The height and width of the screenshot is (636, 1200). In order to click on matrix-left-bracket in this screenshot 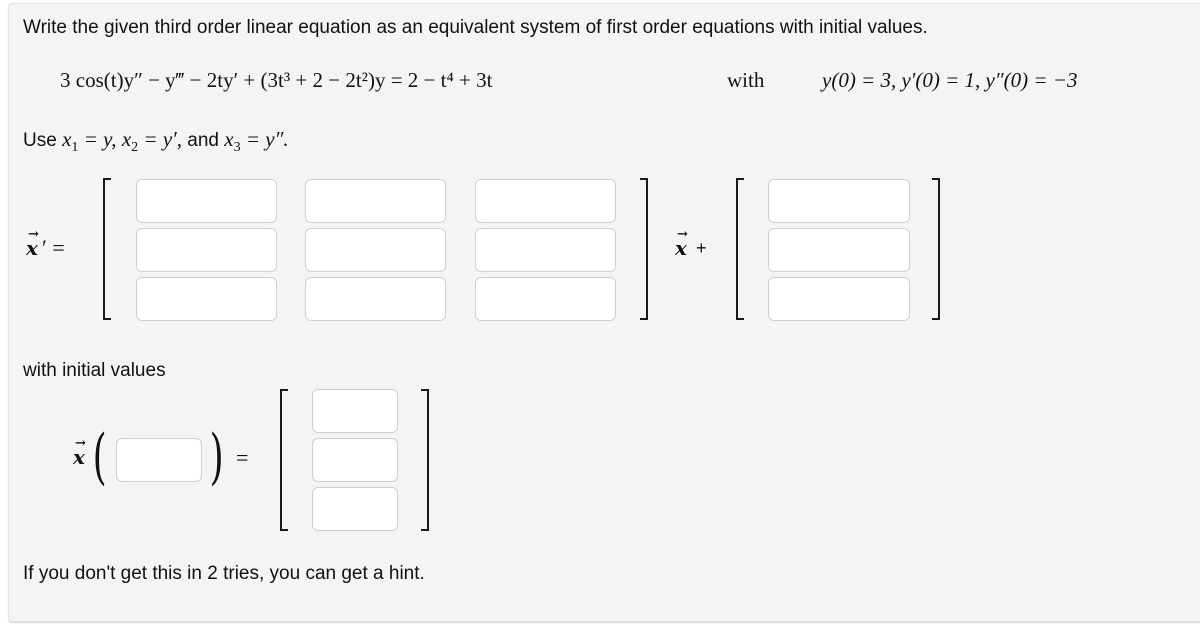, I will do `click(107, 249)`.